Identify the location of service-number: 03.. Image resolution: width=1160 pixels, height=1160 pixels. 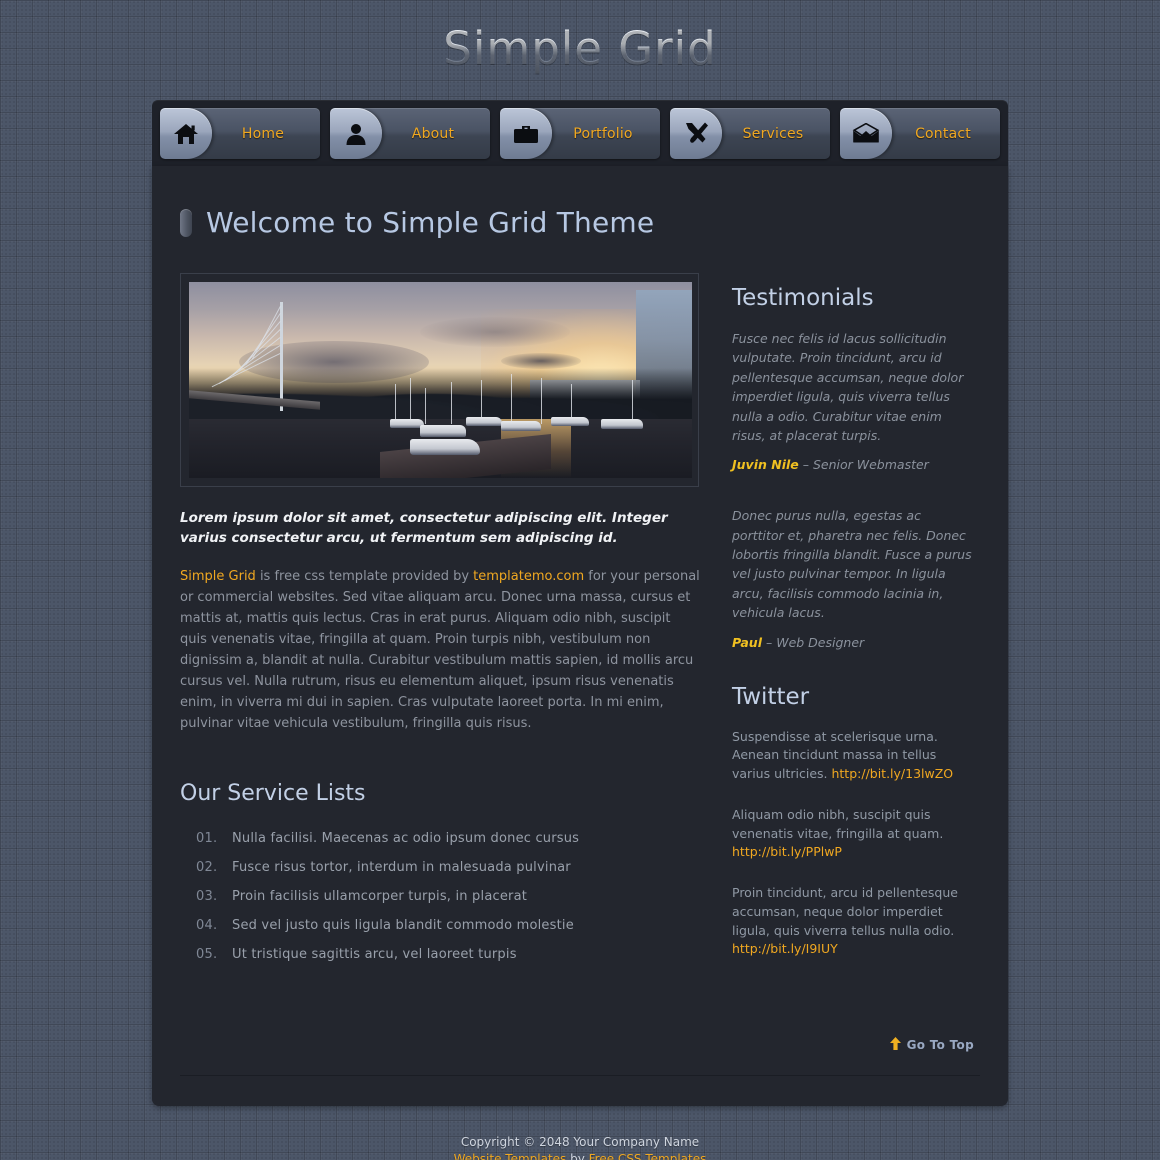
(207, 896).